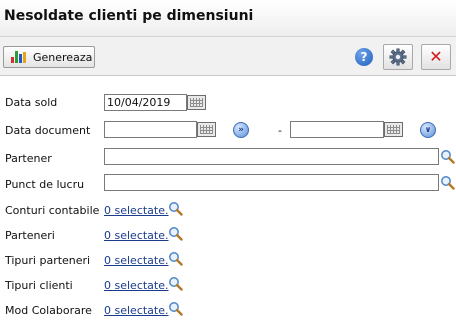 The width and height of the screenshot is (456, 329). Describe the element at coordinates (241, 130) in the screenshot. I see `copy-date-right-icon: »` at that location.